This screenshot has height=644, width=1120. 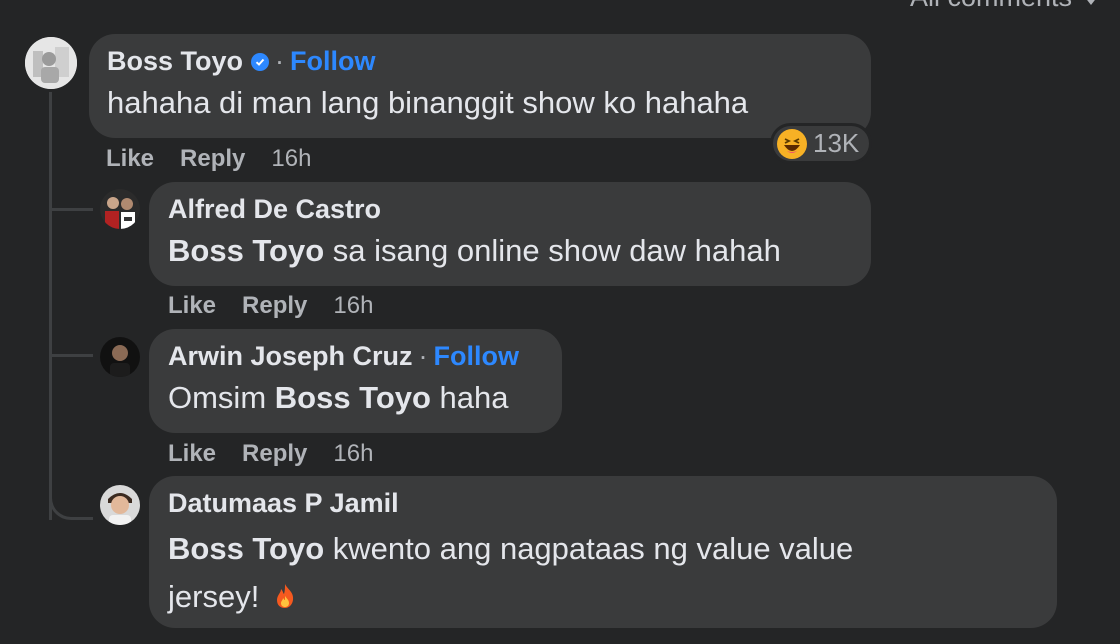 What do you see at coordinates (469, 397) in the screenshot?
I see `comment-text-body: haha` at bounding box center [469, 397].